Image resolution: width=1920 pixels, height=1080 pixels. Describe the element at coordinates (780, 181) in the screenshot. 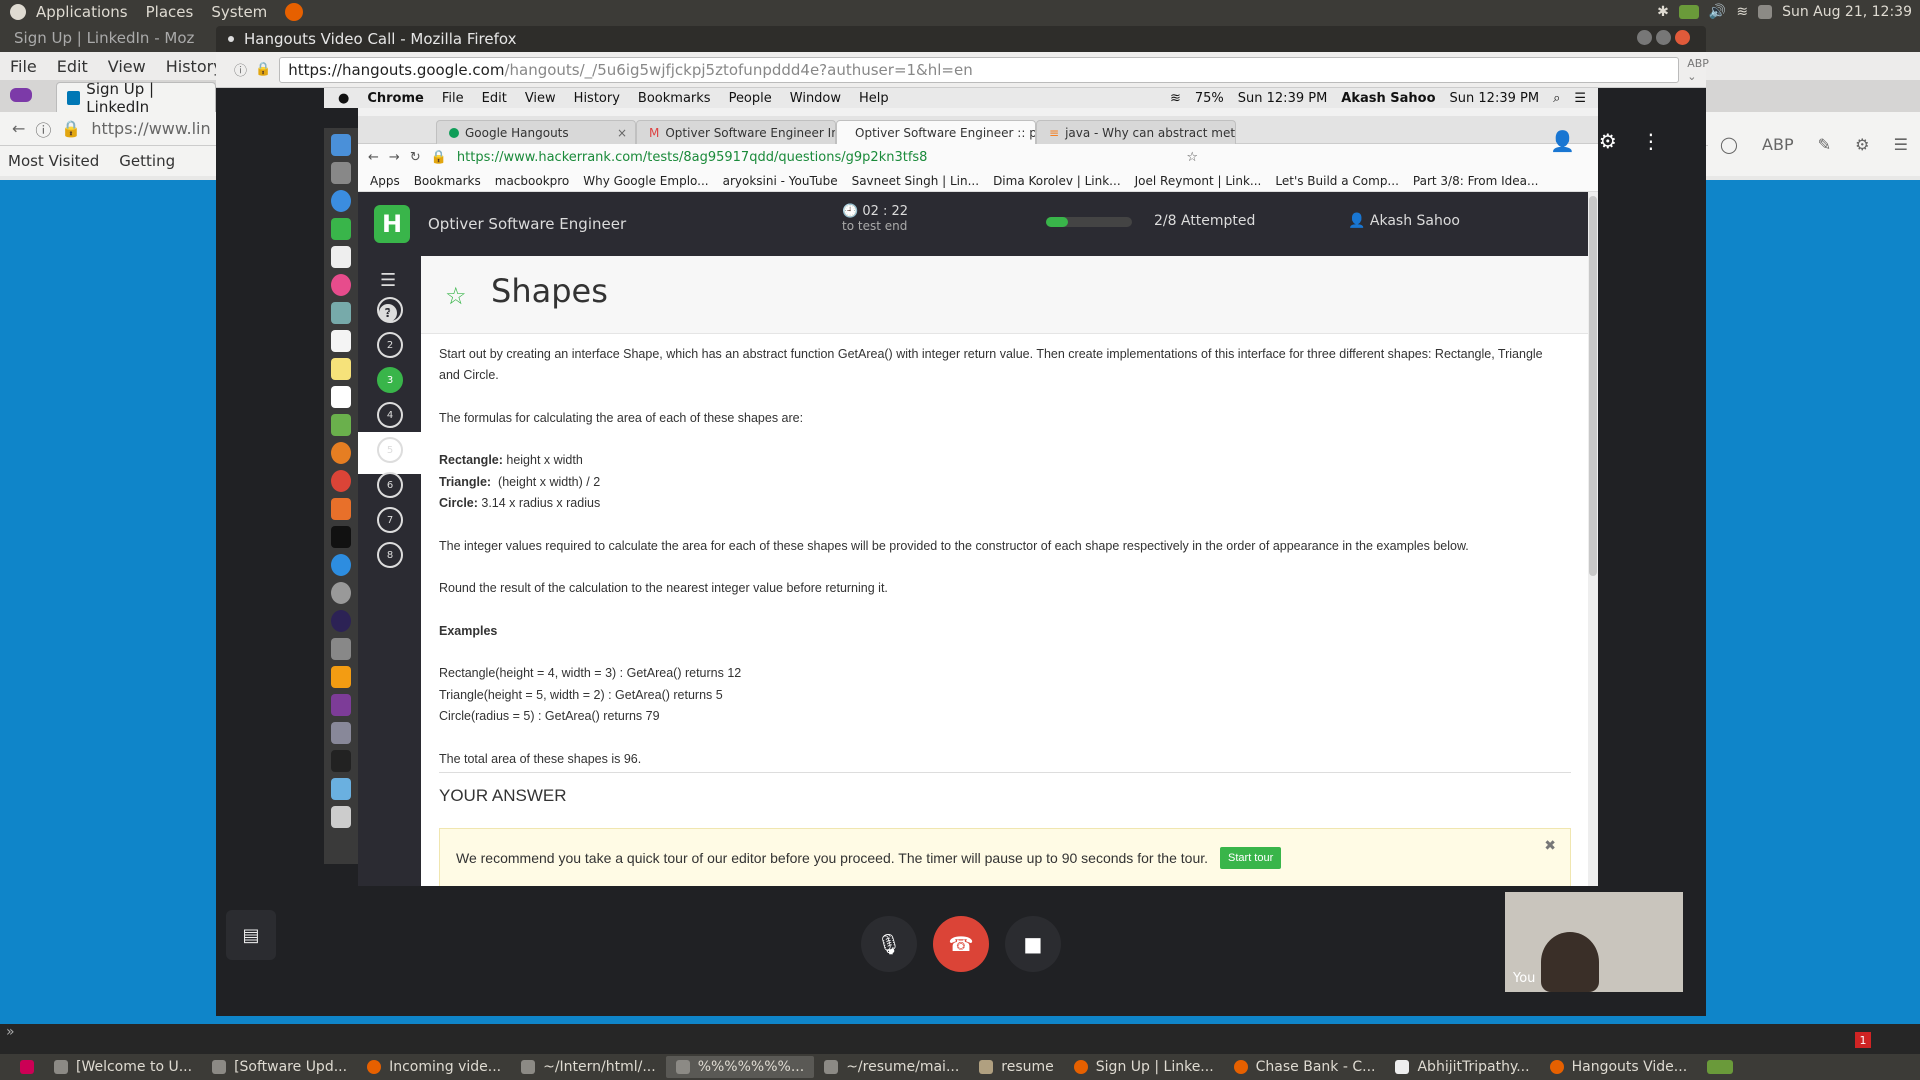

I see `bookmark-youtube: aryoksini - YouTube` at that location.